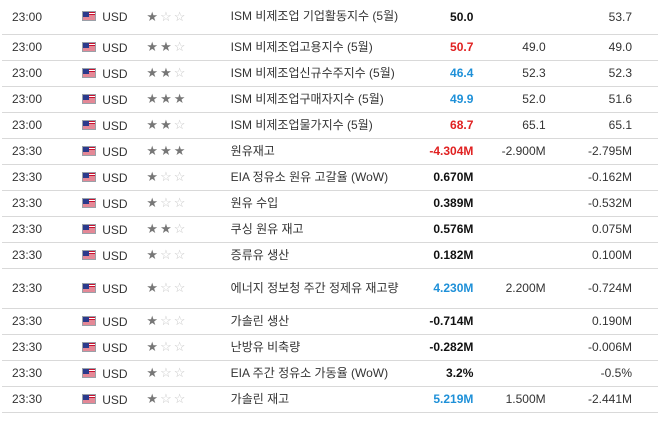 The image size is (660, 435). I want to click on forecast-value: 52.0, so click(534, 99).